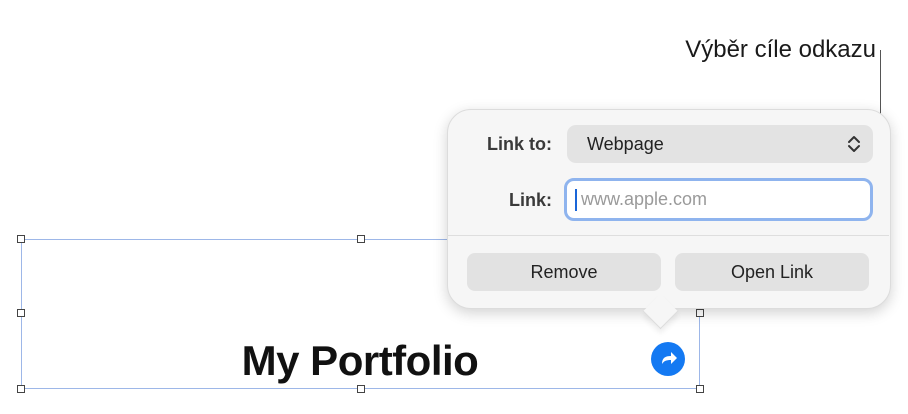  Describe the element at coordinates (780, 49) in the screenshot. I see `callout-label: Výběr cíle odkazu` at that location.